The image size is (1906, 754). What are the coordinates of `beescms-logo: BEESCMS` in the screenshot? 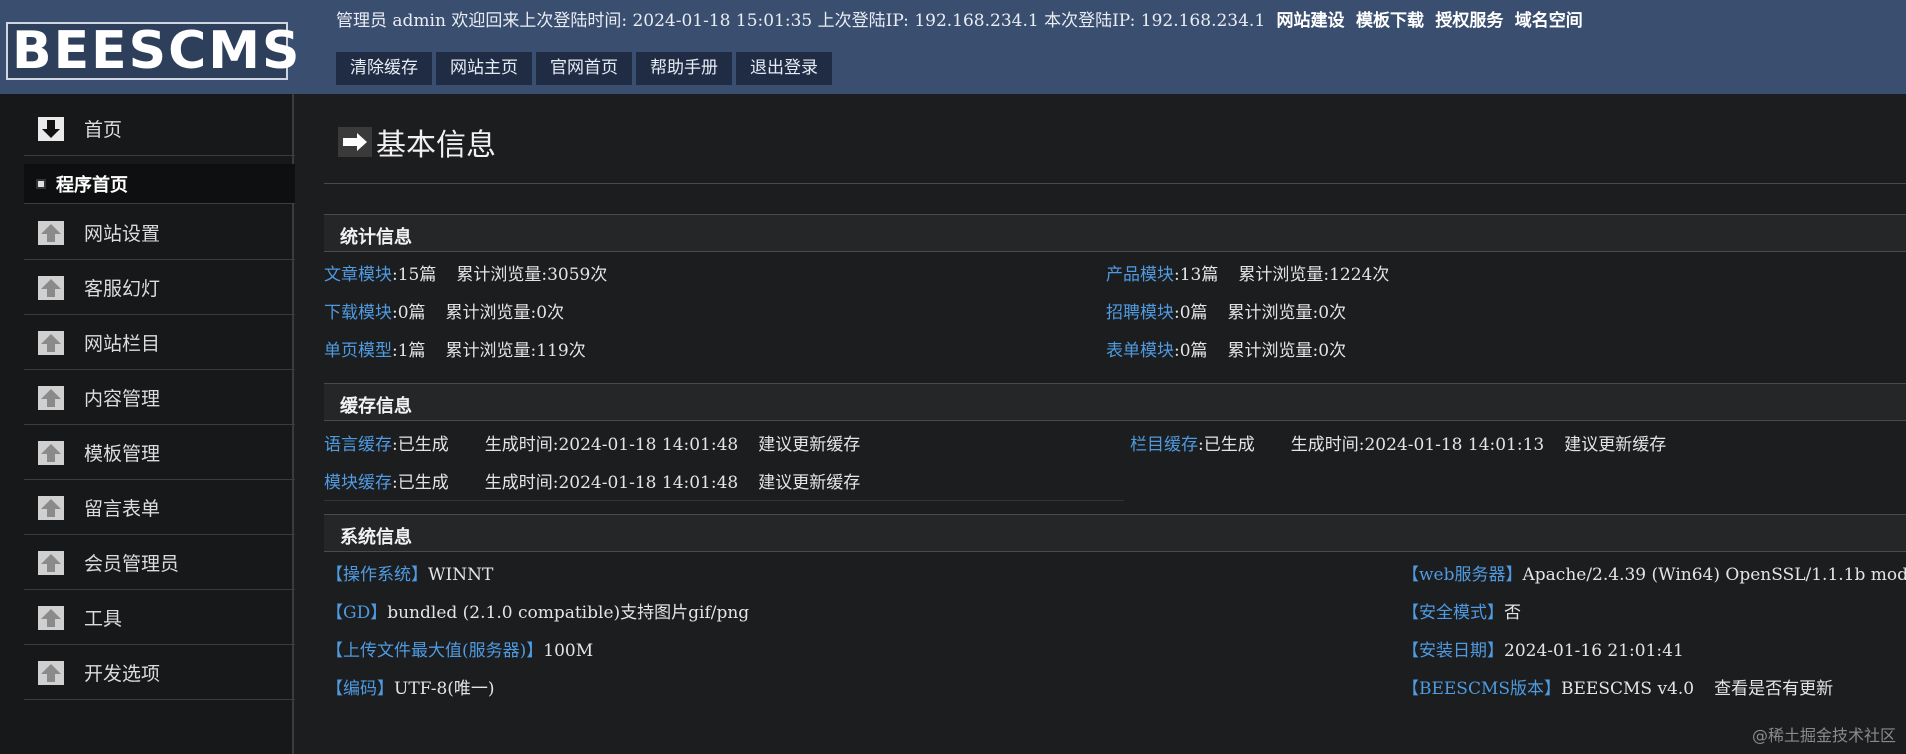 It's located at (153, 51).